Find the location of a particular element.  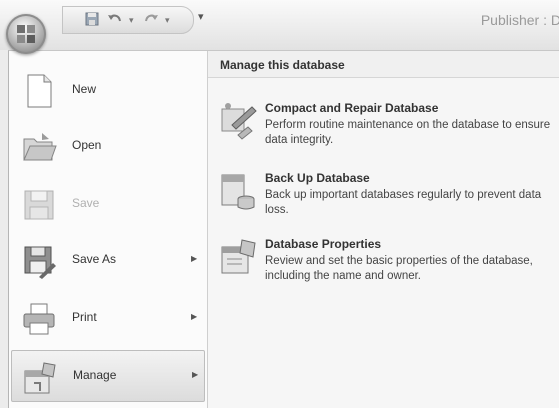

menu-item-save-as: Save As ▶ is located at coordinates (107, 260).